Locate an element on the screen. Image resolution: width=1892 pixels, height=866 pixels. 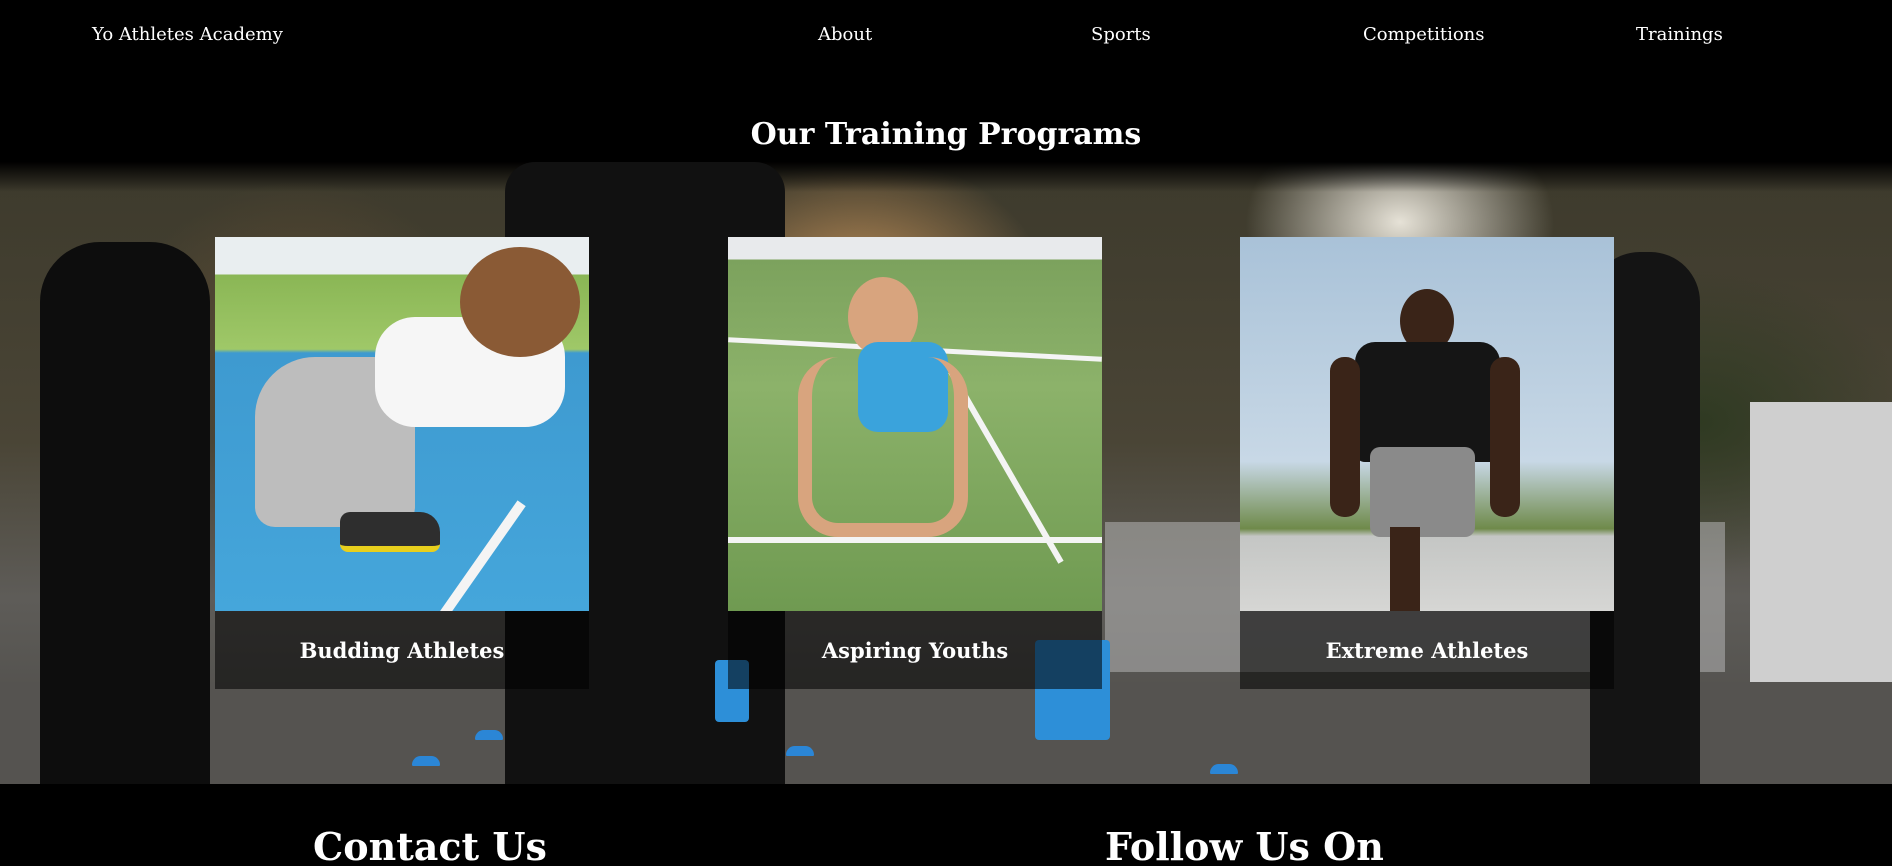
program-image-girl-on-field is located at coordinates (915, 424).